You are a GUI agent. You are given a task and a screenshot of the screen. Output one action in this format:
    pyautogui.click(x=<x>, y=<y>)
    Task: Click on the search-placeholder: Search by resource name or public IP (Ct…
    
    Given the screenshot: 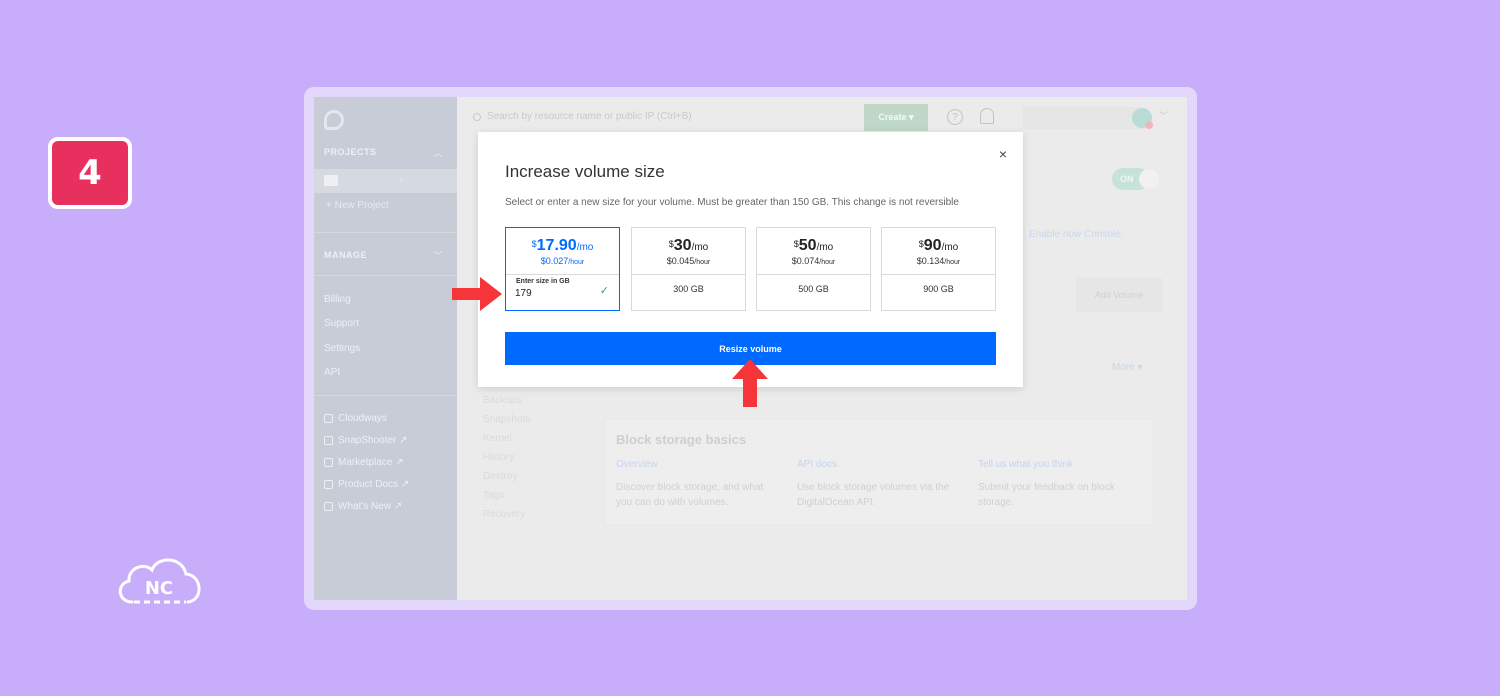 What is the action you would take?
    pyautogui.click(x=589, y=116)
    